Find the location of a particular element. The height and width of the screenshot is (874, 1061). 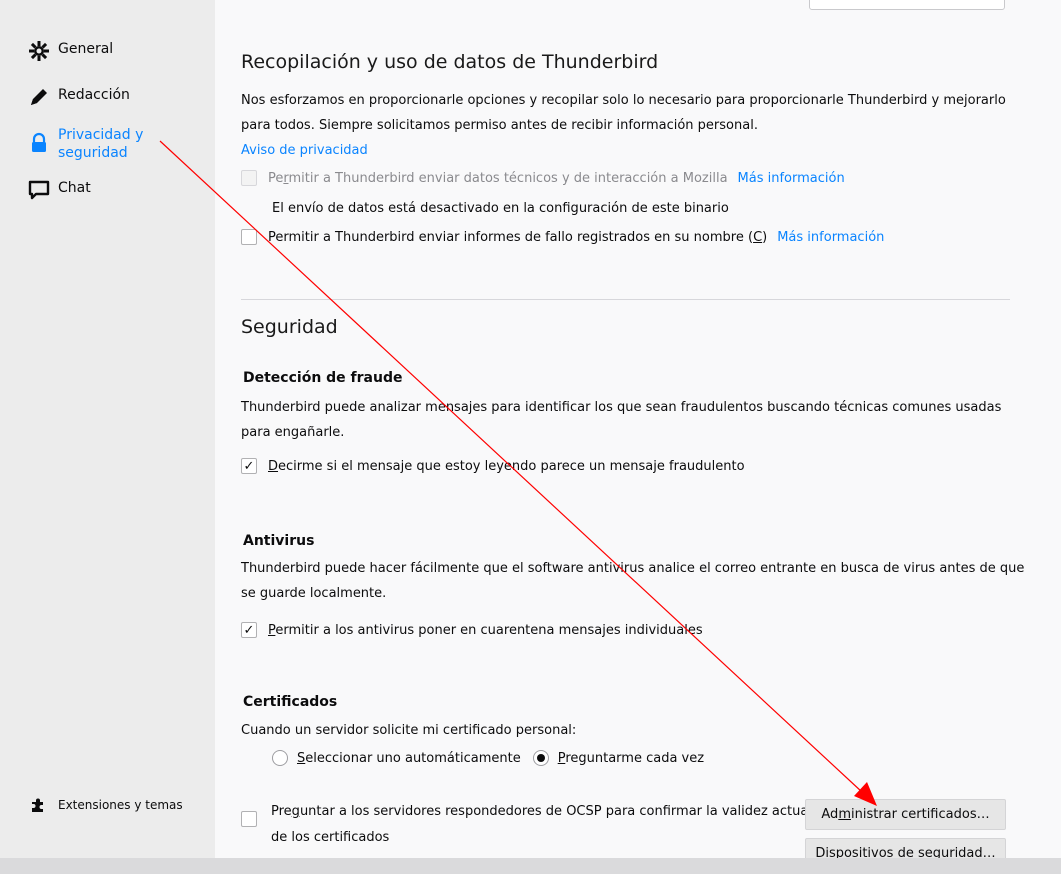

section-title-security: Seguridad is located at coordinates (289, 327).